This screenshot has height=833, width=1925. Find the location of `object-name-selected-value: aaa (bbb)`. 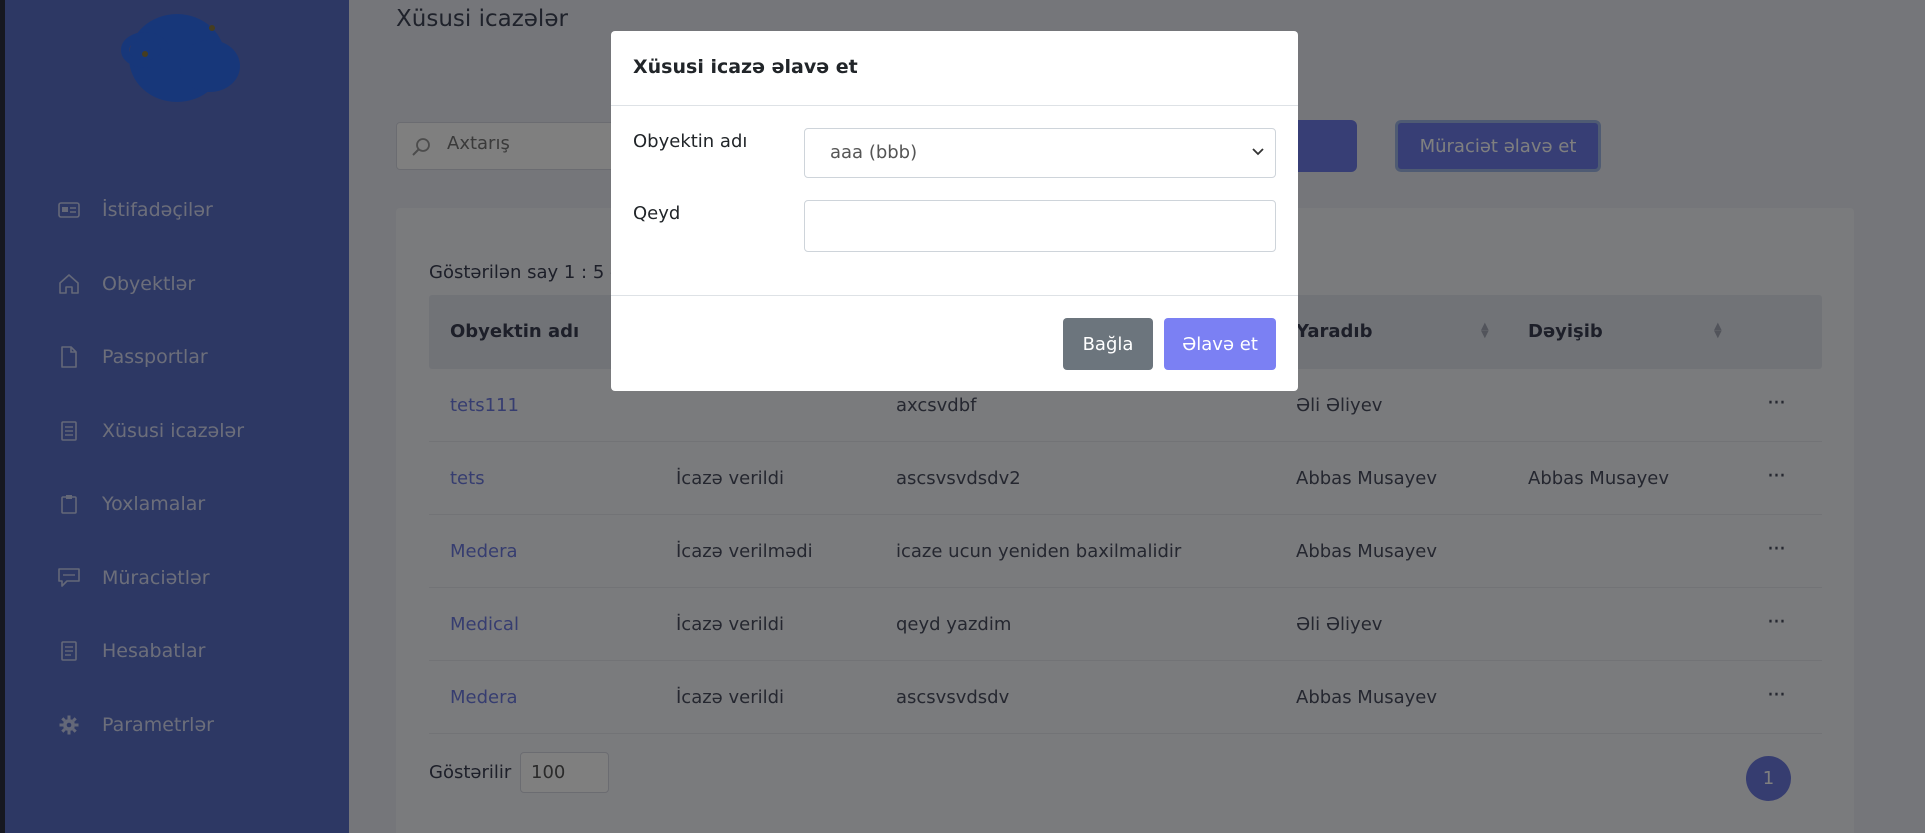

object-name-selected-value: aaa (bbb) is located at coordinates (874, 152).